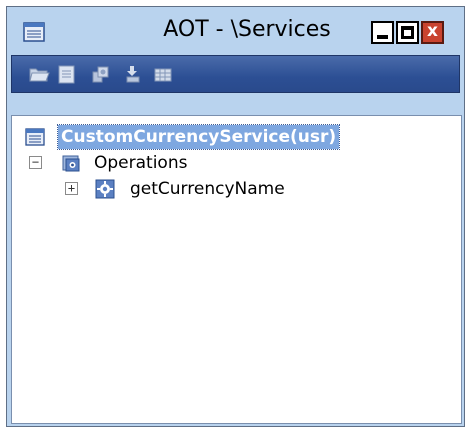 The image size is (470, 431). I want to click on table-icon, so click(163, 75).